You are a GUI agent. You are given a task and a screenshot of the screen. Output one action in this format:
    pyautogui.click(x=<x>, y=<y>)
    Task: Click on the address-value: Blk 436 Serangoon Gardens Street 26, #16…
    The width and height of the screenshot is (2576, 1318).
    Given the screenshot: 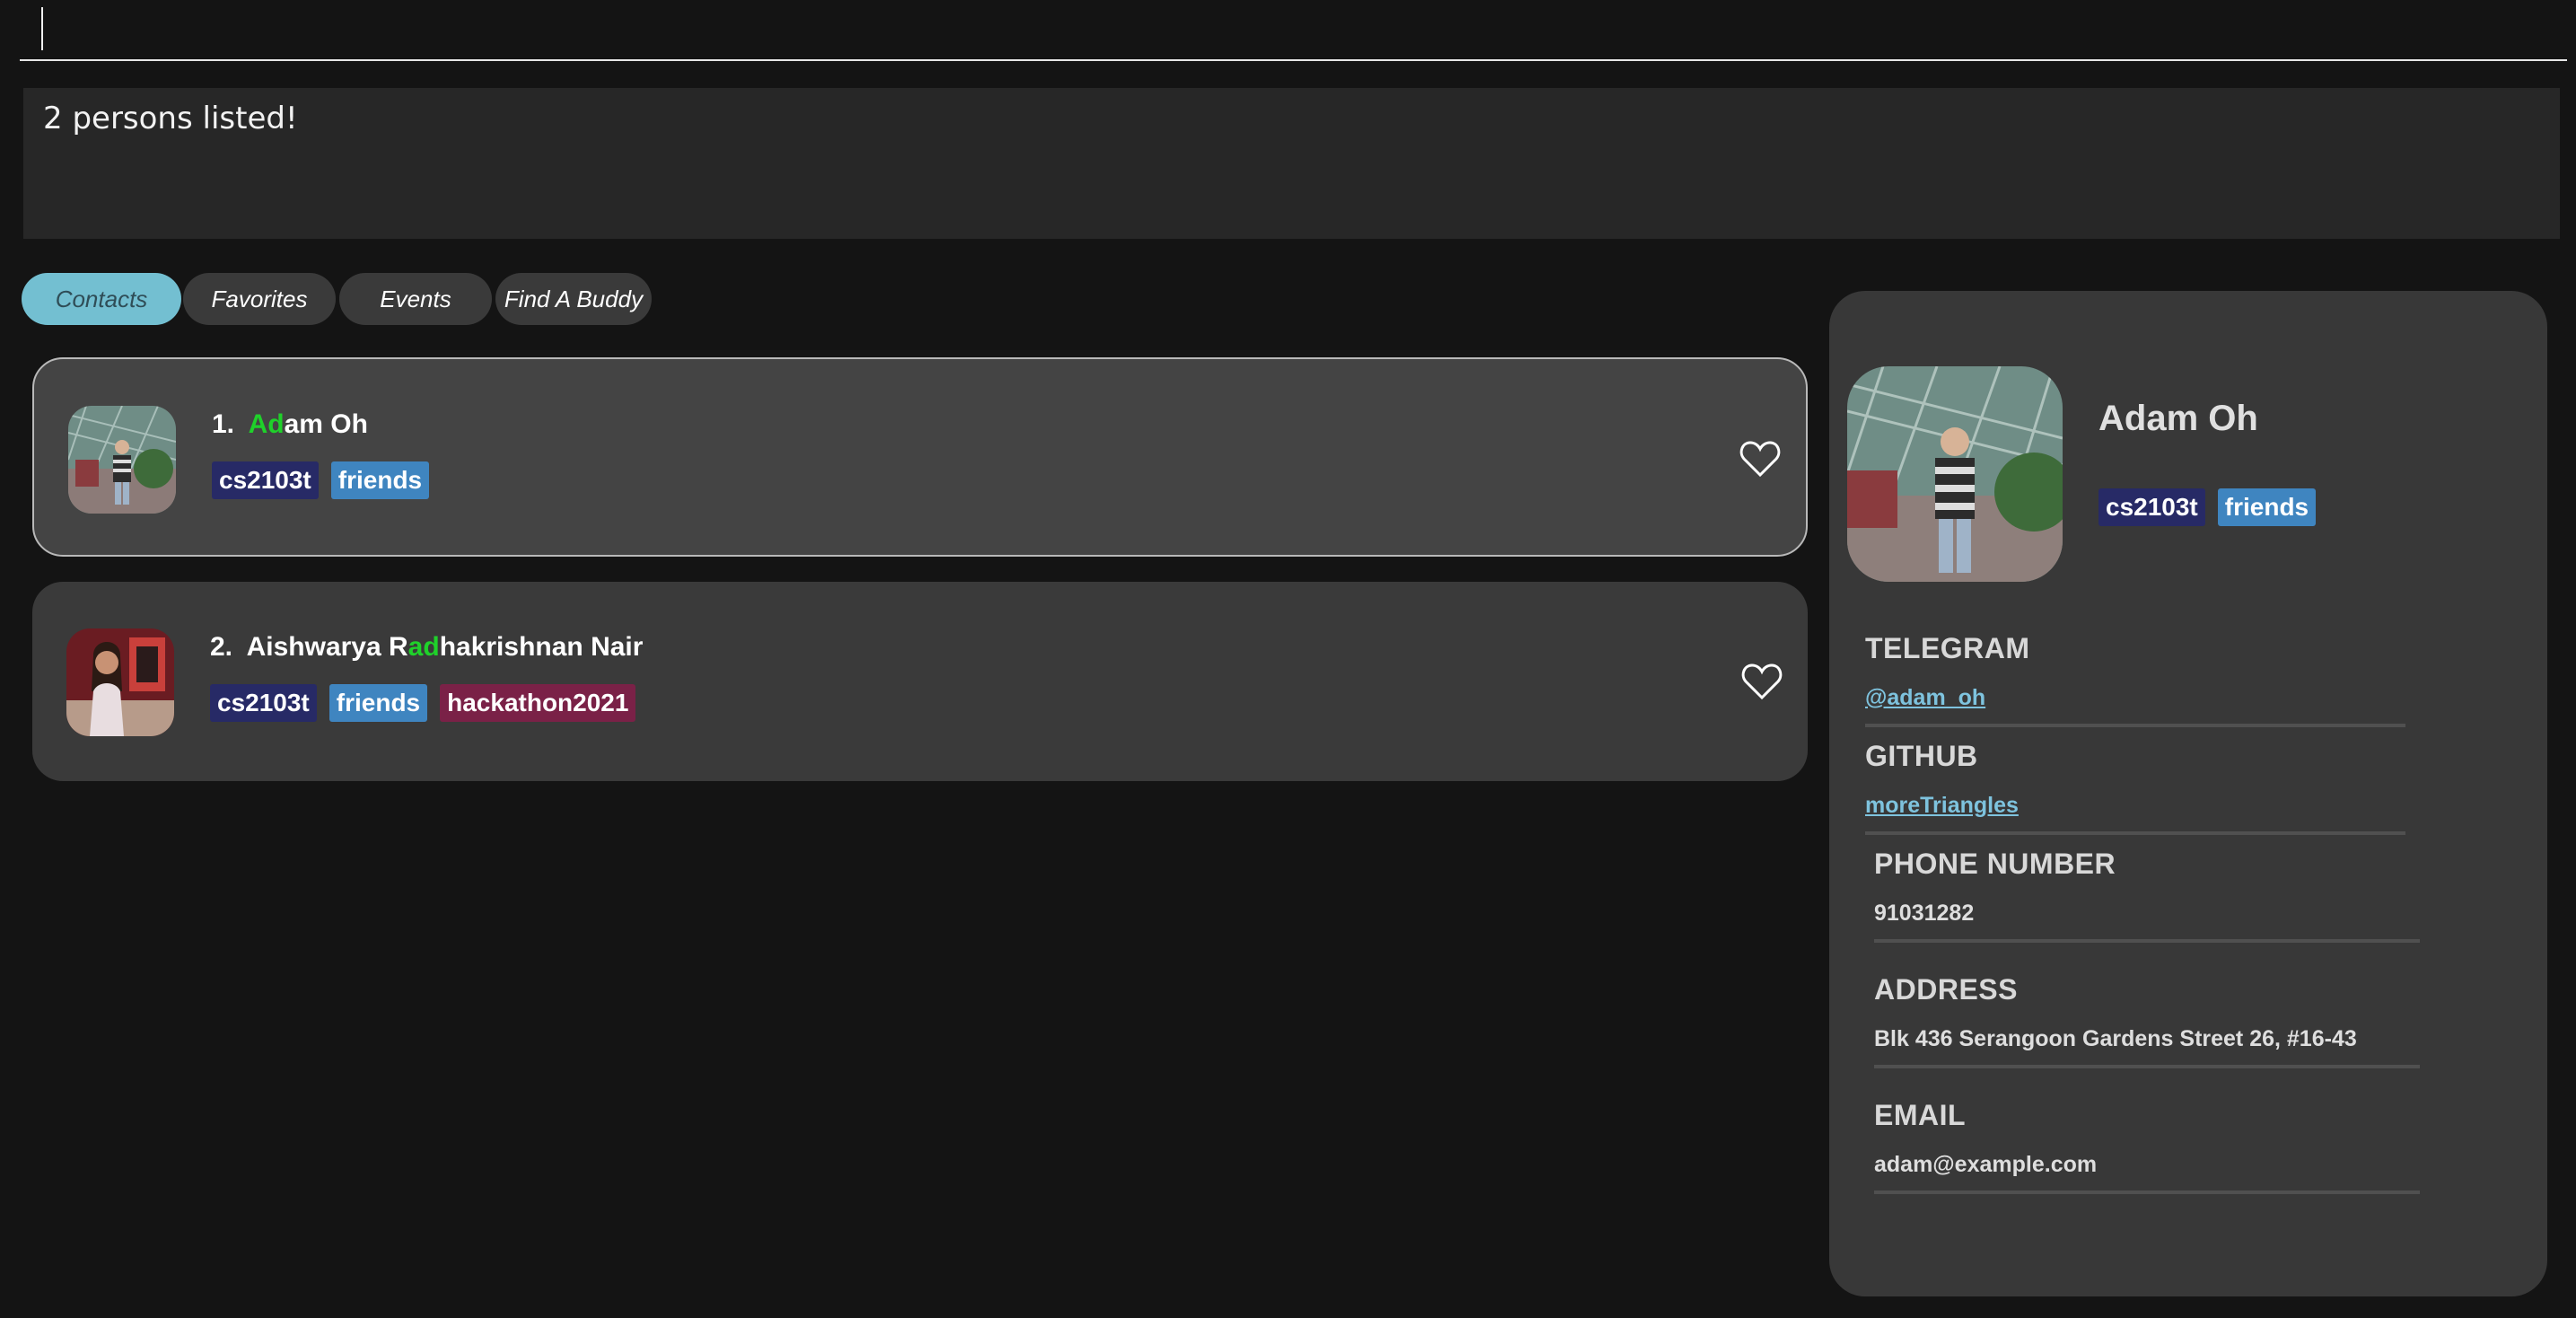 What is the action you would take?
    pyautogui.click(x=2115, y=1038)
    